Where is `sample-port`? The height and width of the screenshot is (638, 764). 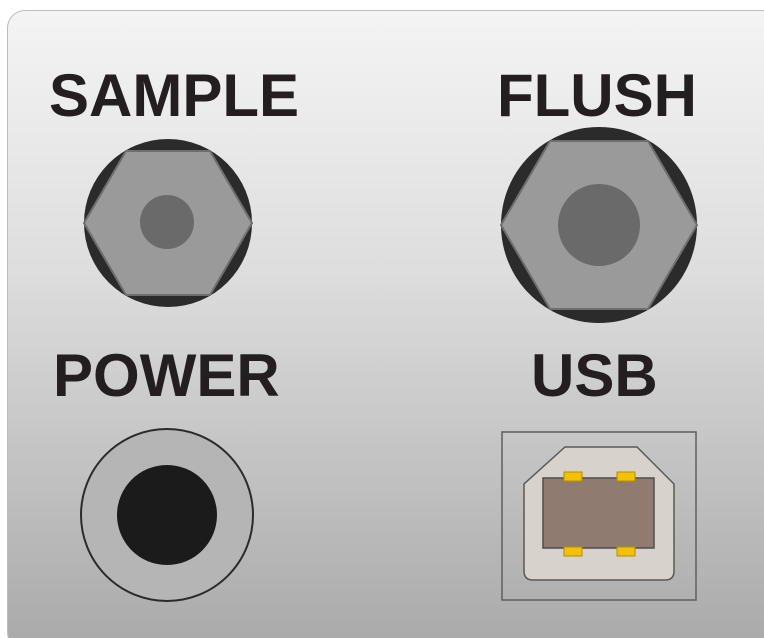 sample-port is located at coordinates (168, 223).